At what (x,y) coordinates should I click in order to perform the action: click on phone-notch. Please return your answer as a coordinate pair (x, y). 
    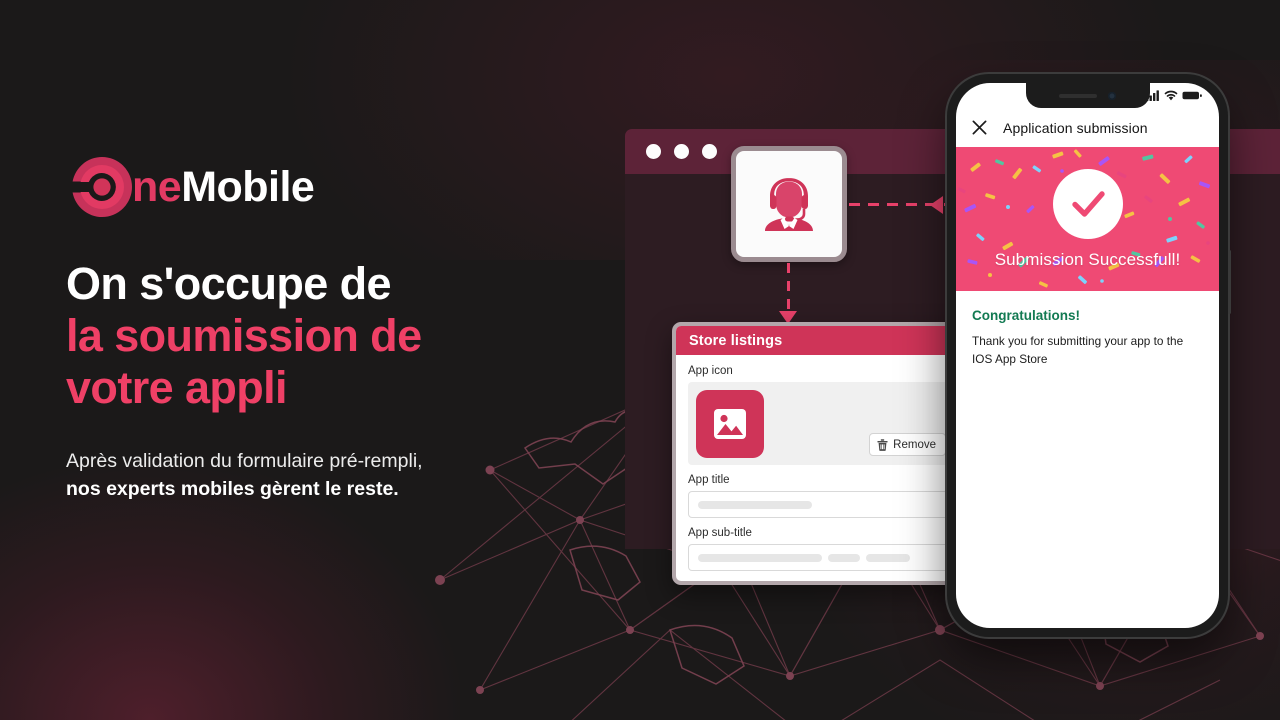
    Looking at the image, I should click on (1087, 95).